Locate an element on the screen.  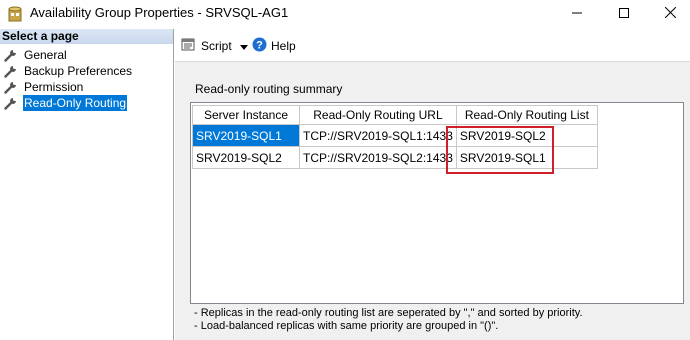
sidebar-item-read-only-routing: Read-Only Routing is located at coordinates (66, 103).